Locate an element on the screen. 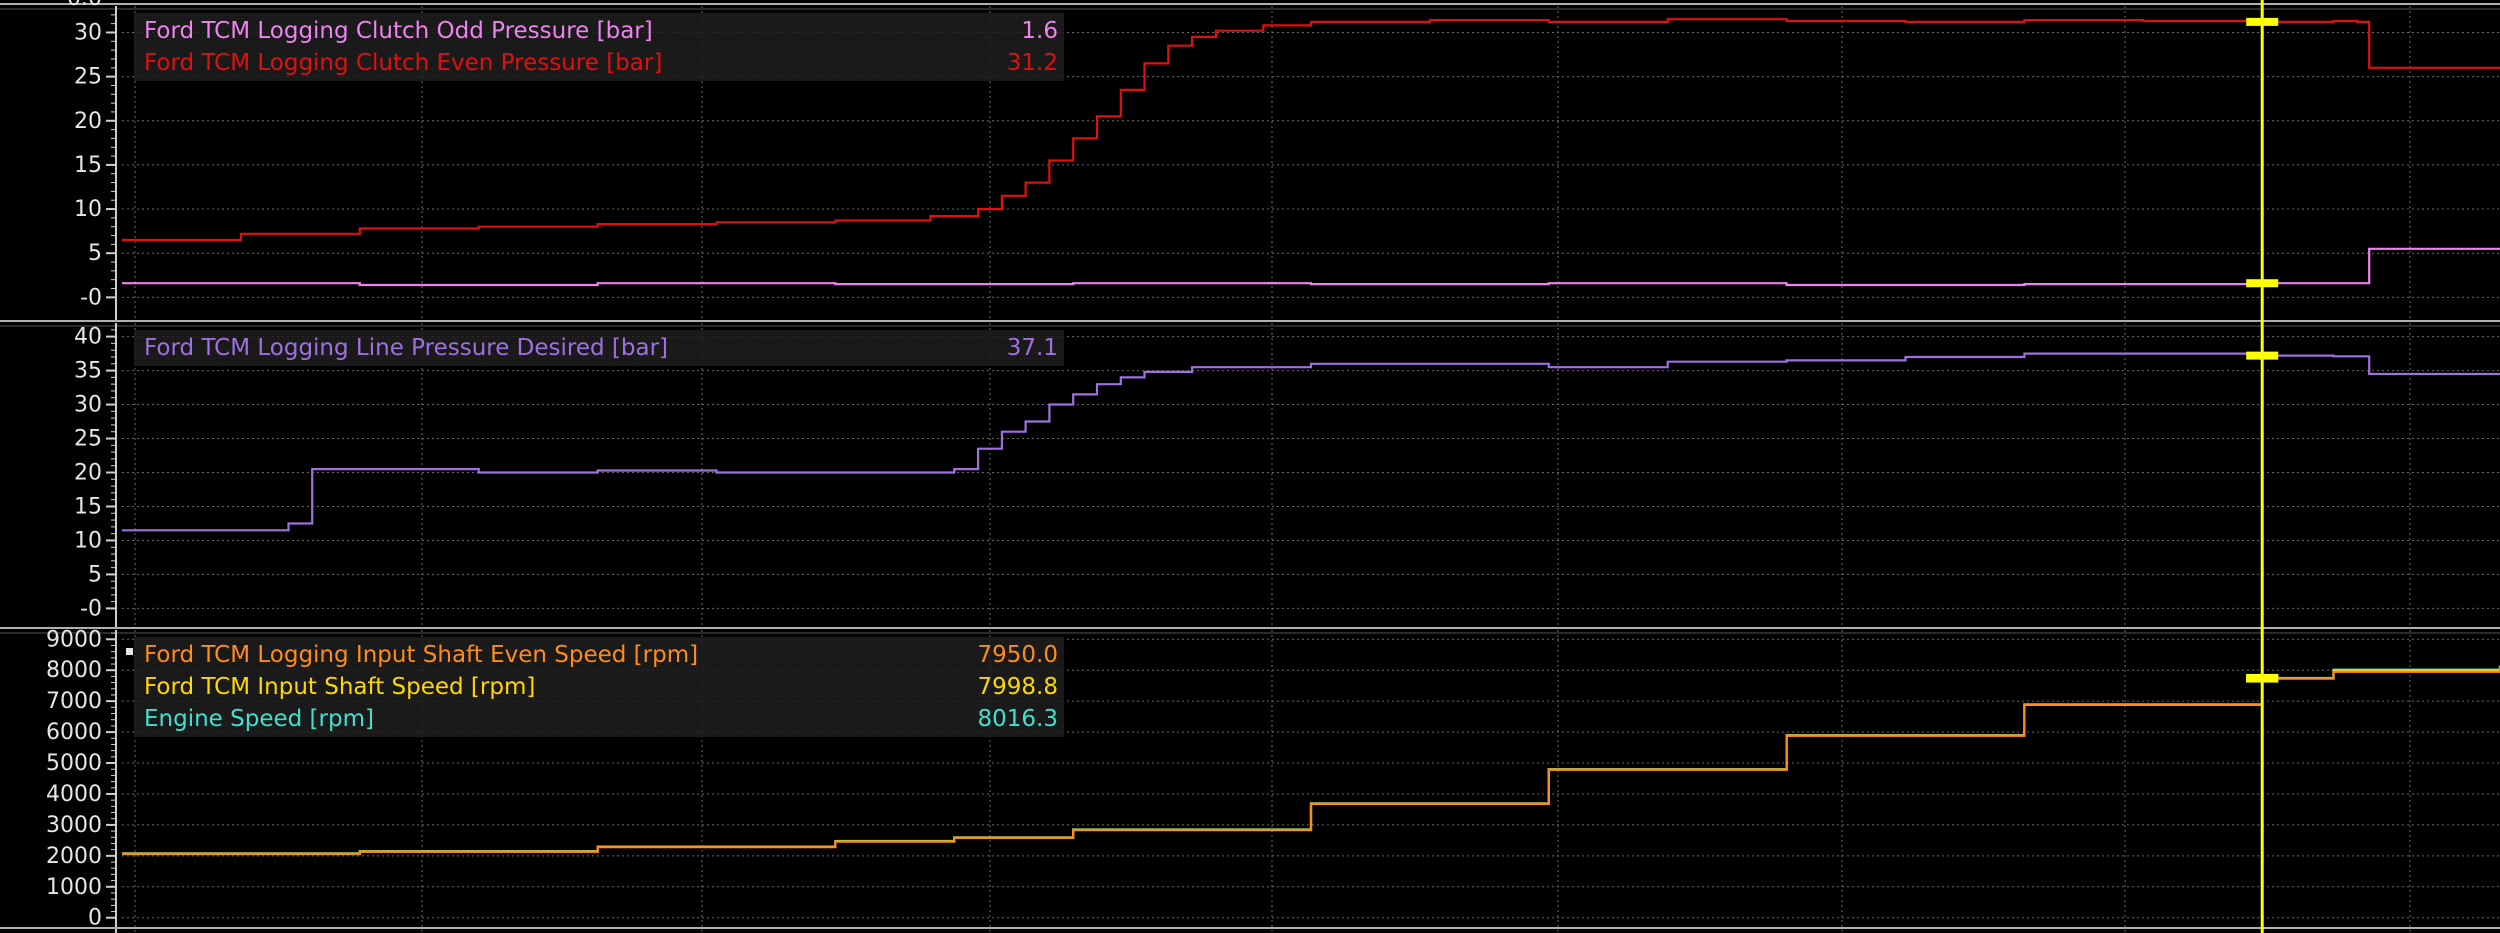 The image size is (2500, 933). legend-value: 37.1 is located at coordinates (1032, 348).